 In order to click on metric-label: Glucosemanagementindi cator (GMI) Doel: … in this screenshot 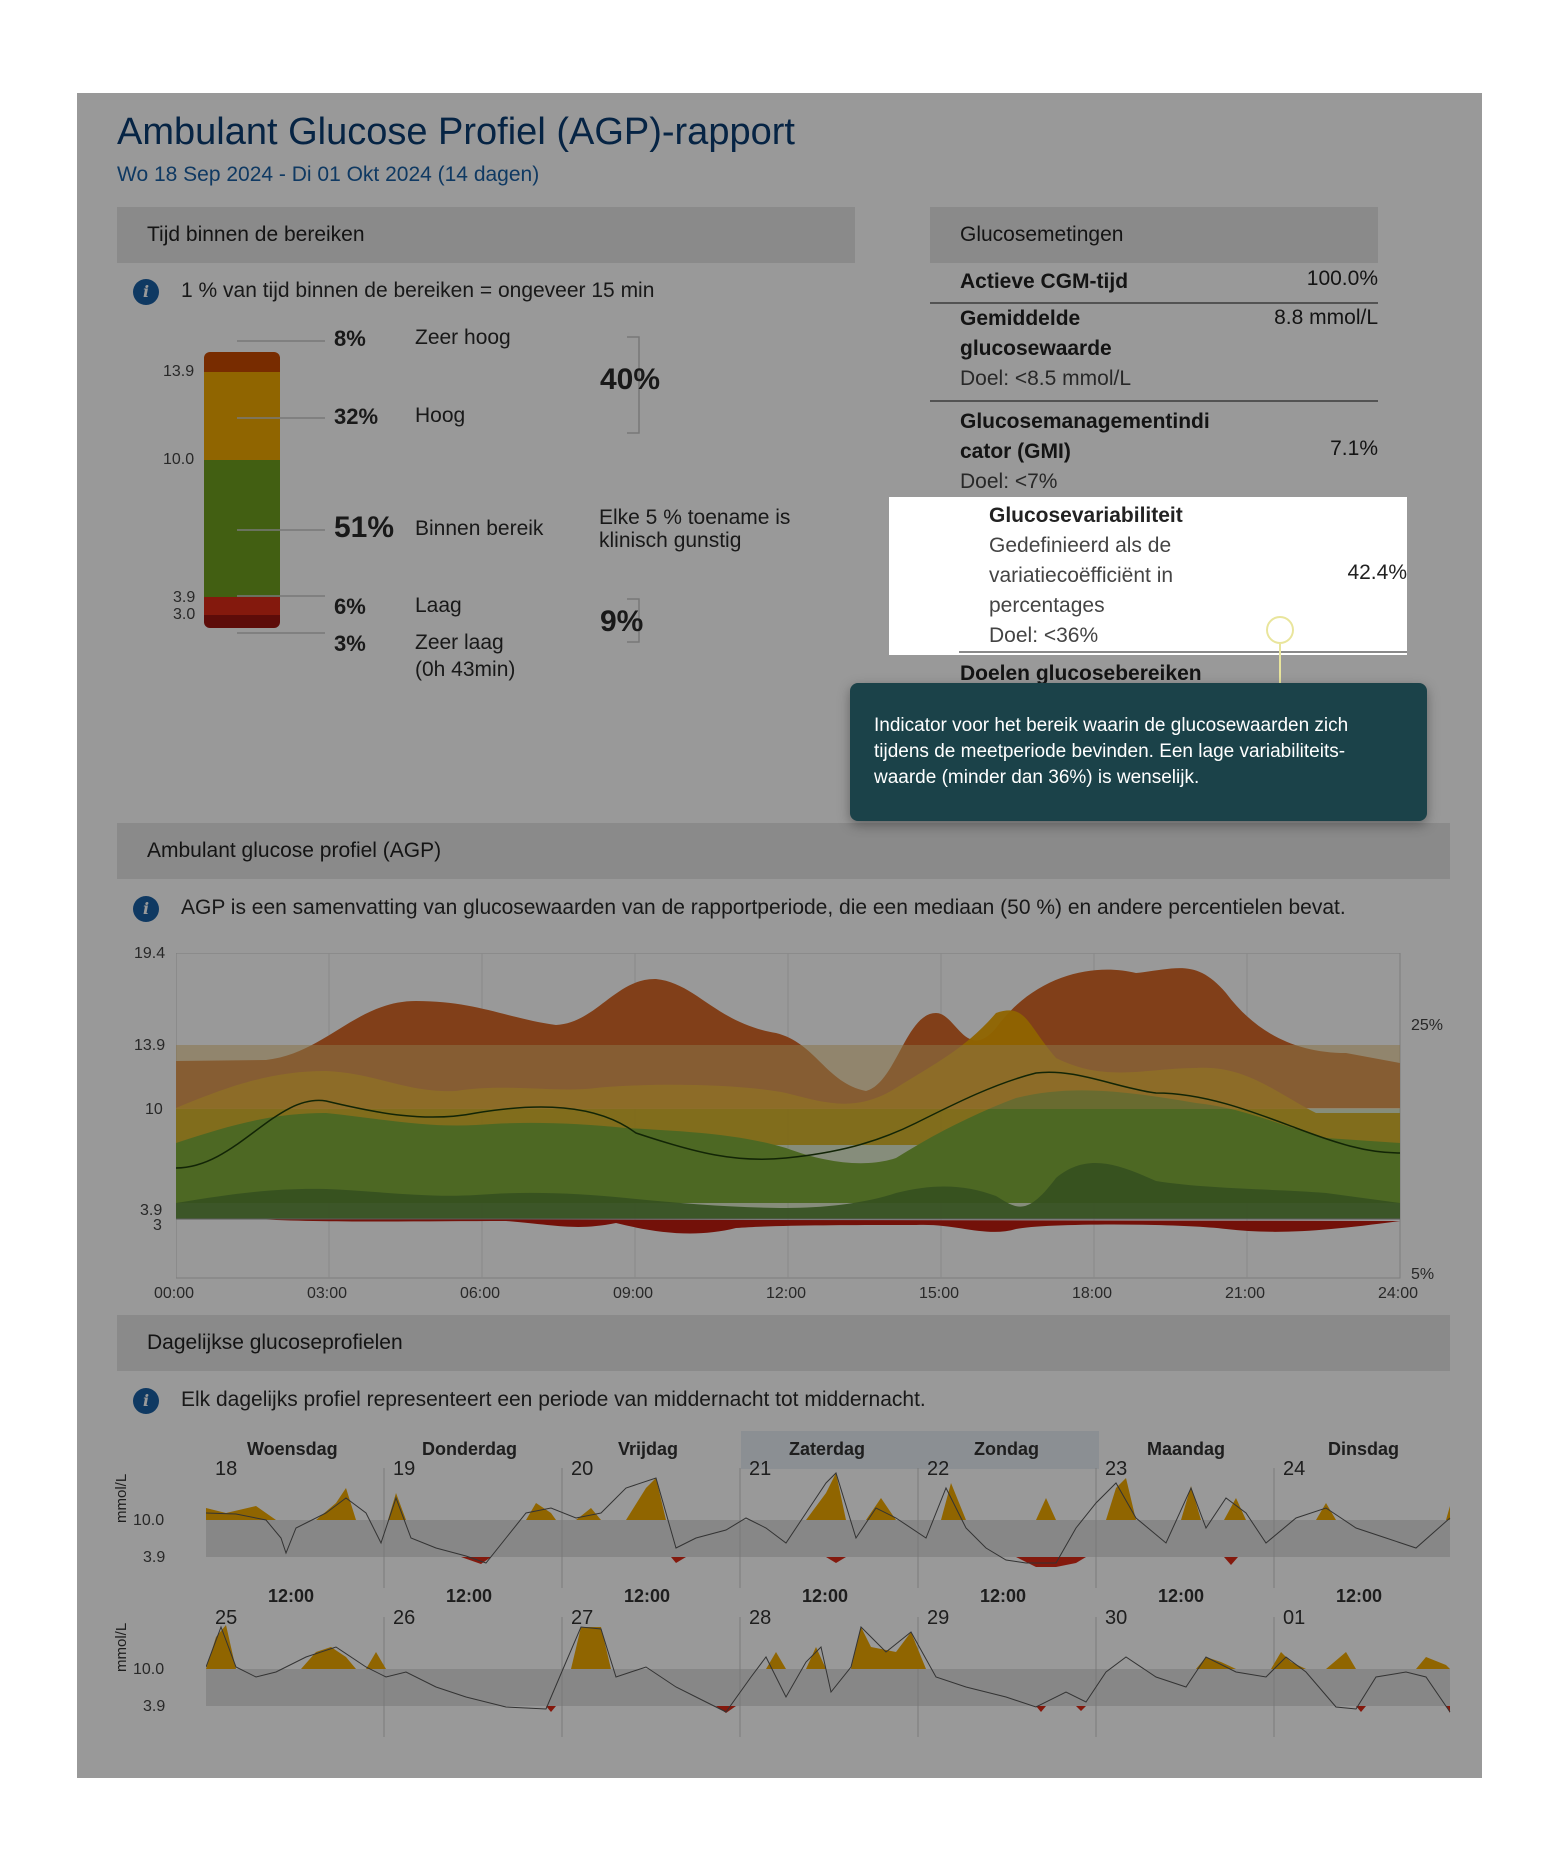, I will do `click(1085, 452)`.